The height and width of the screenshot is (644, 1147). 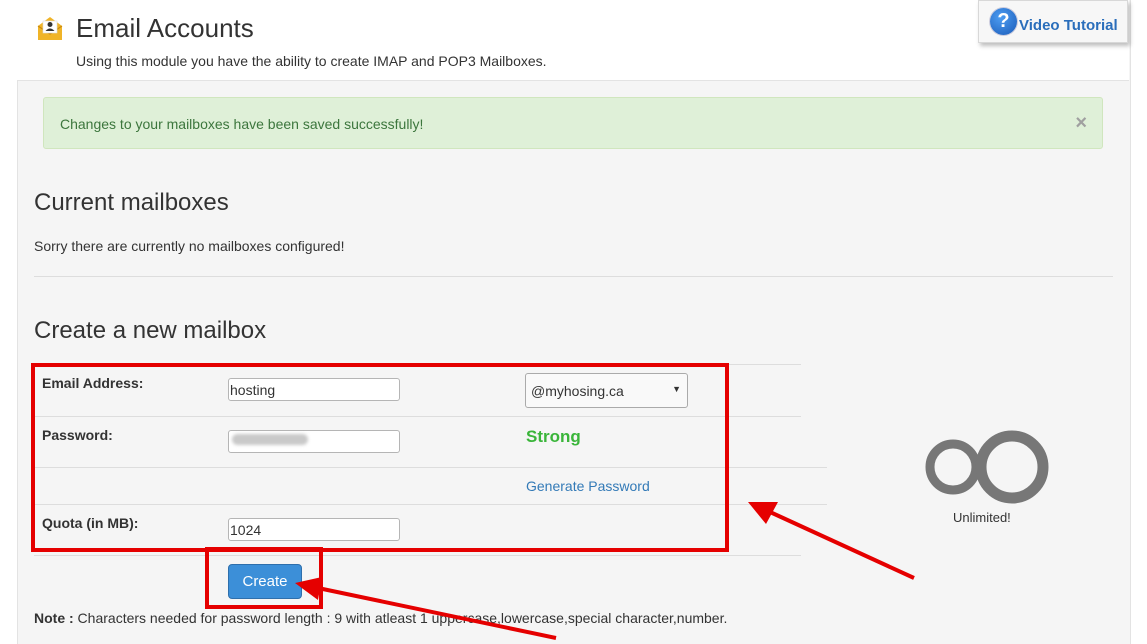 What do you see at coordinates (270, 439) in the screenshot?
I see `password-obscured-value` at bounding box center [270, 439].